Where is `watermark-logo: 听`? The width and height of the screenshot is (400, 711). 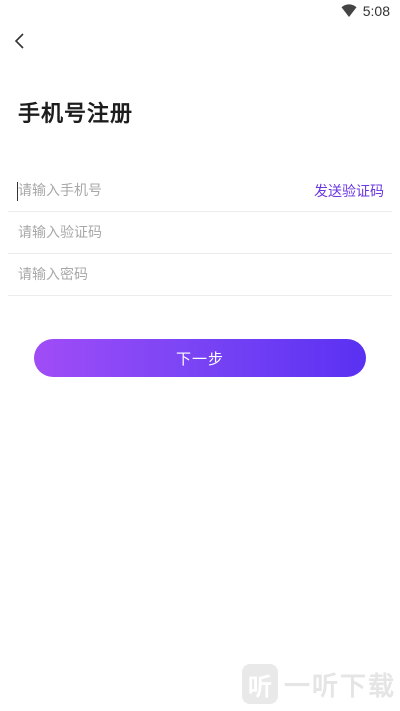 watermark-logo: 听 is located at coordinates (260, 684).